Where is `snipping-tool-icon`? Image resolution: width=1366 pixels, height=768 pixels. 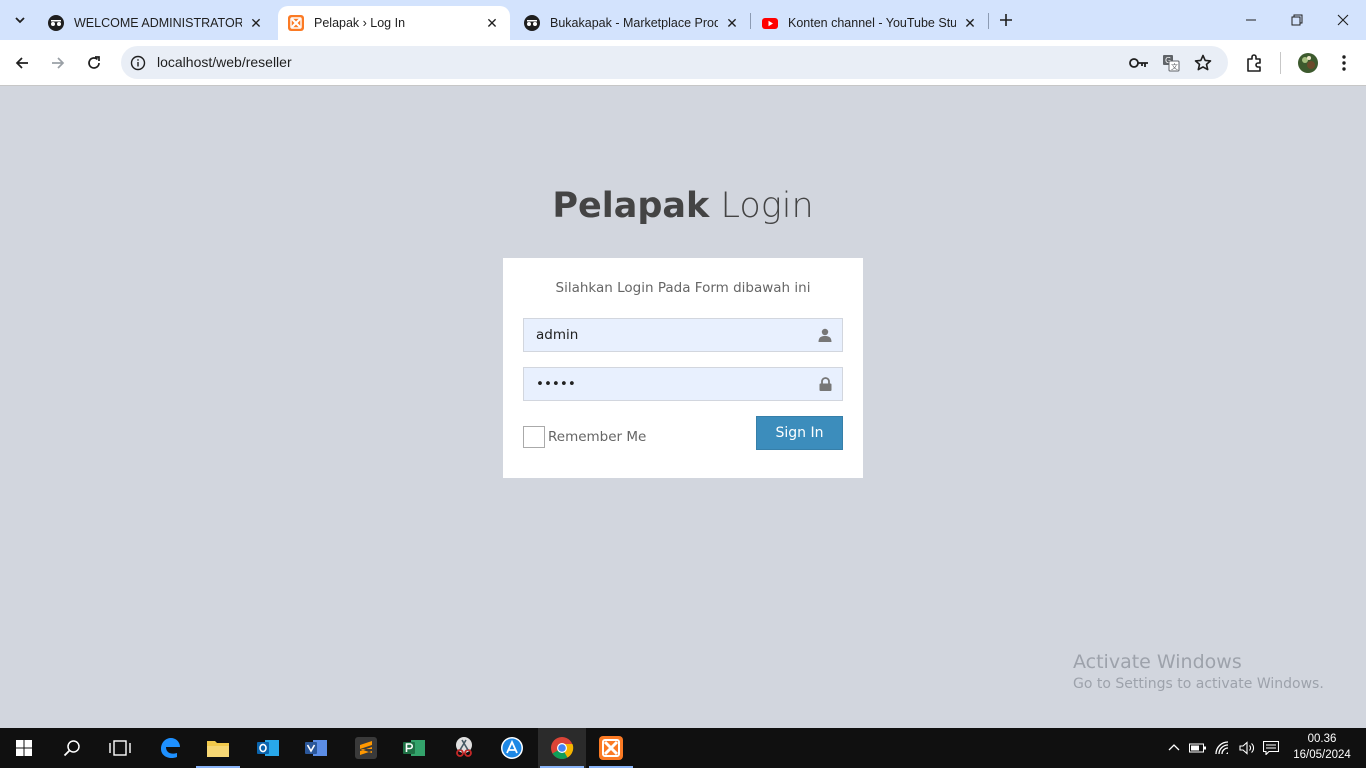
snipping-tool-icon is located at coordinates (464, 747).